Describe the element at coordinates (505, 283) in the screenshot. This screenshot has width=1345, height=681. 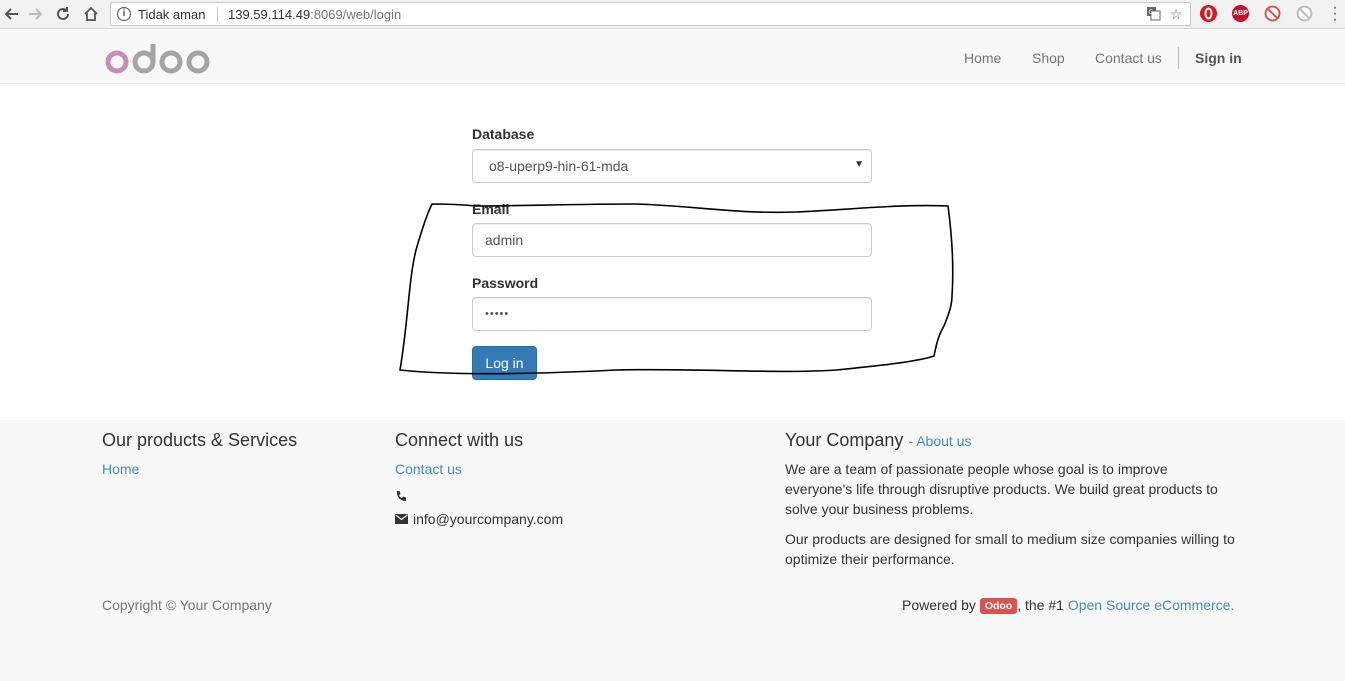
I see `password-label: Password` at that location.